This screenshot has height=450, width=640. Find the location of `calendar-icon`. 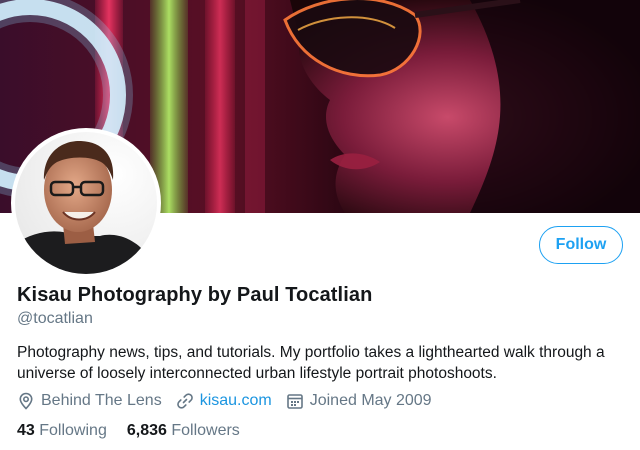

calendar-icon is located at coordinates (295, 401).